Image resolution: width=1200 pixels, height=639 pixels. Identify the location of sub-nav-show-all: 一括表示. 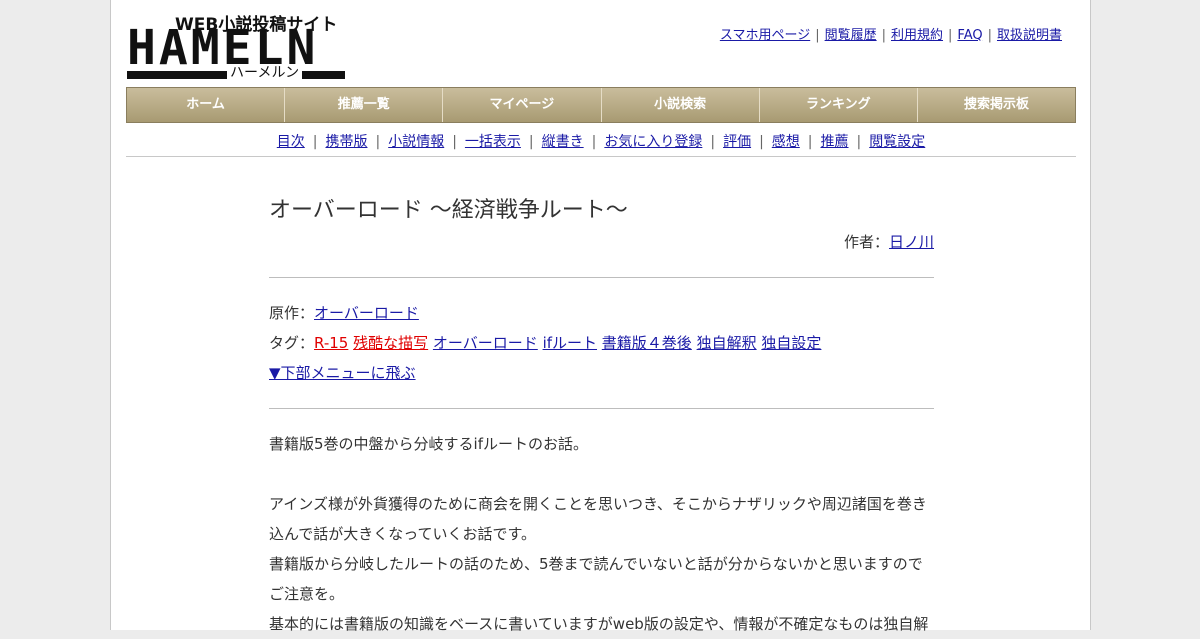
(493, 142).